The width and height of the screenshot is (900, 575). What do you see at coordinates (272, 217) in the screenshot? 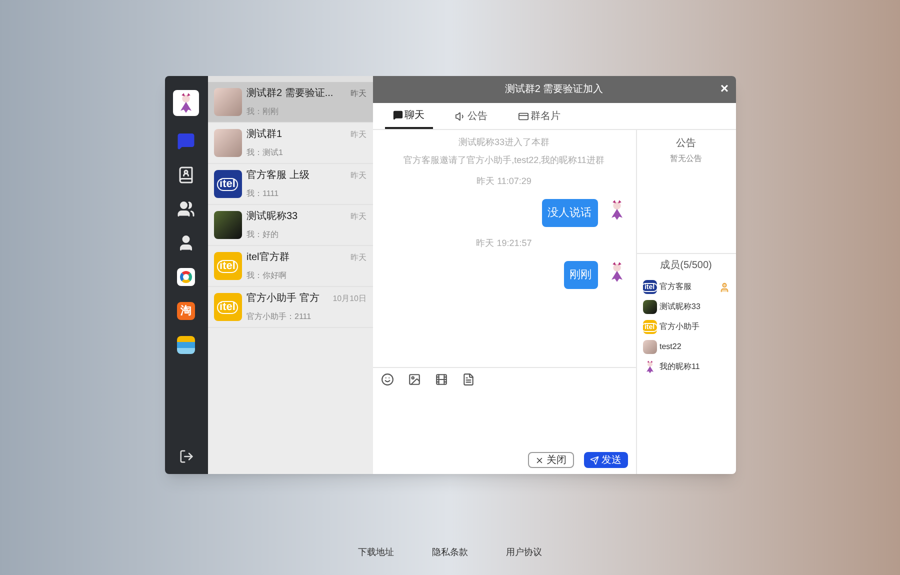
I see `conversation-name: 测试昵称33` at bounding box center [272, 217].